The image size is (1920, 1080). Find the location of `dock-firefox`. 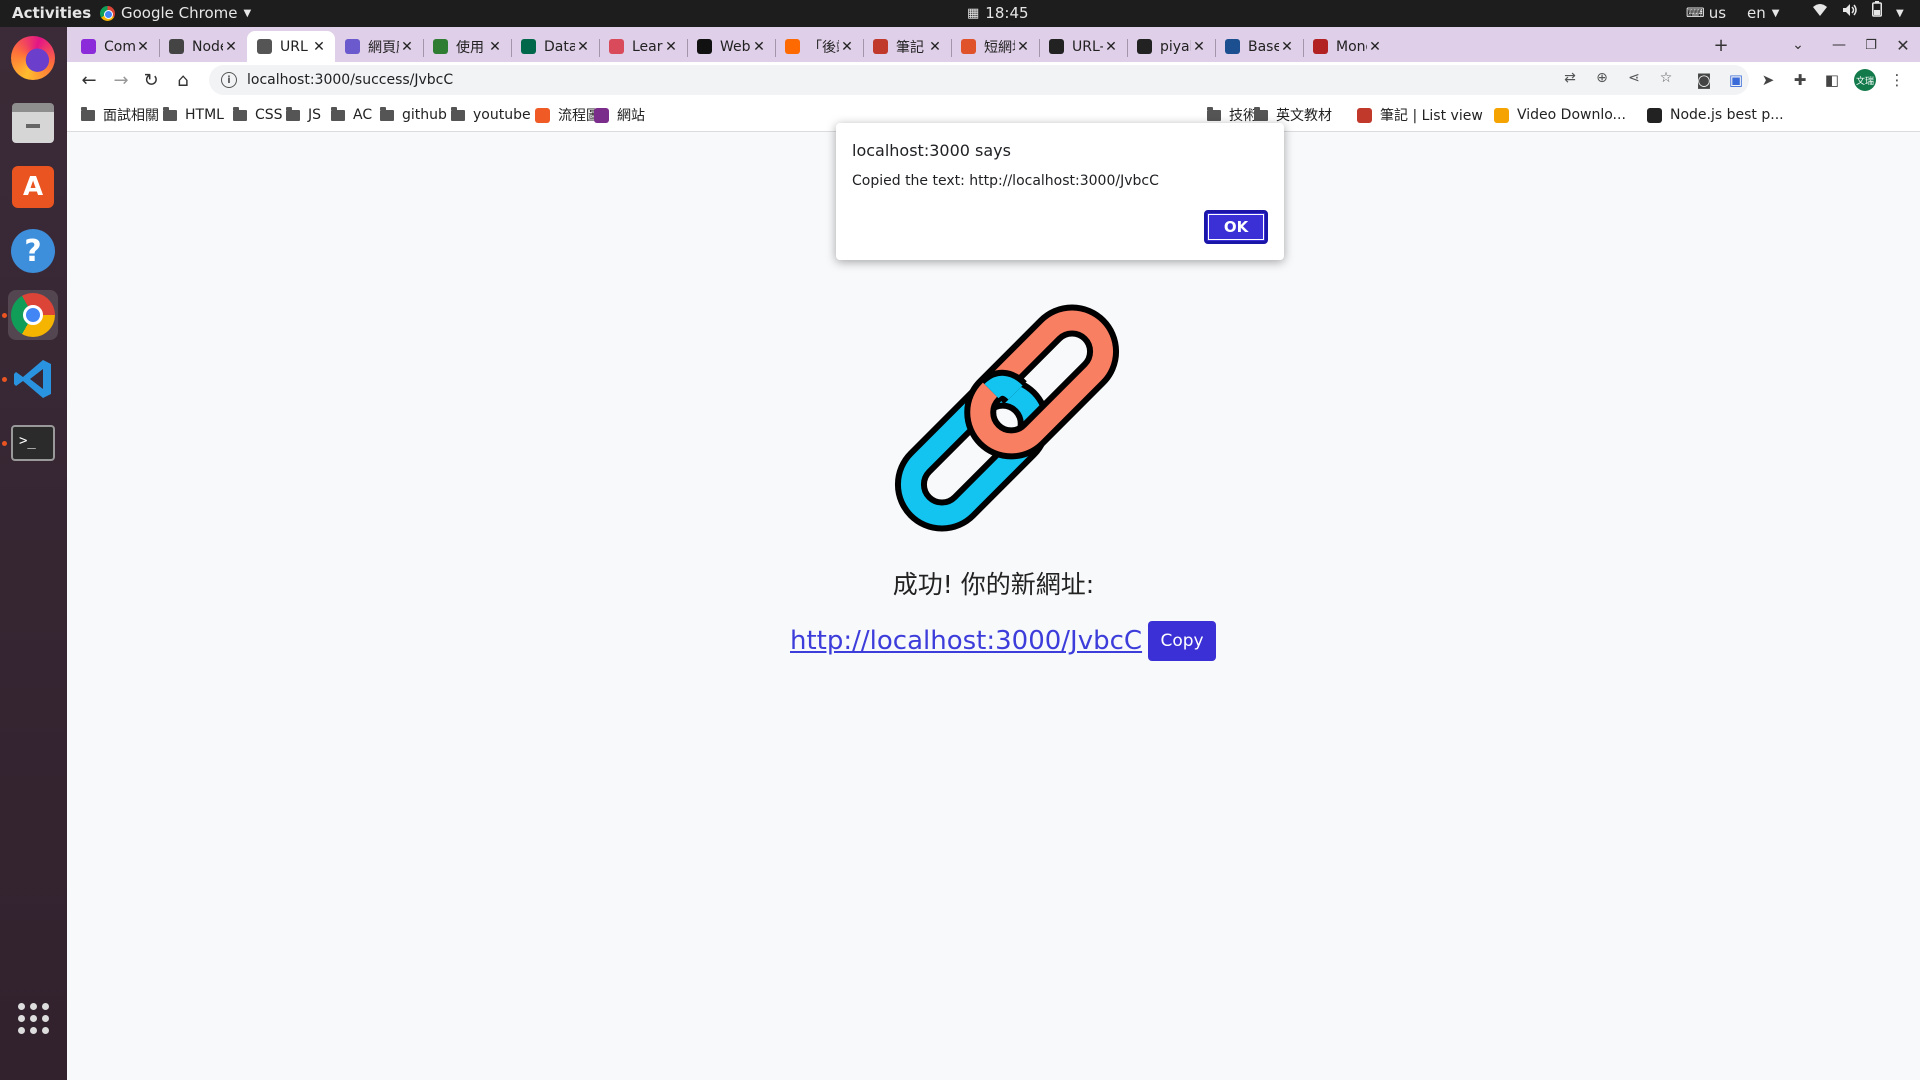

dock-firefox is located at coordinates (33, 58).